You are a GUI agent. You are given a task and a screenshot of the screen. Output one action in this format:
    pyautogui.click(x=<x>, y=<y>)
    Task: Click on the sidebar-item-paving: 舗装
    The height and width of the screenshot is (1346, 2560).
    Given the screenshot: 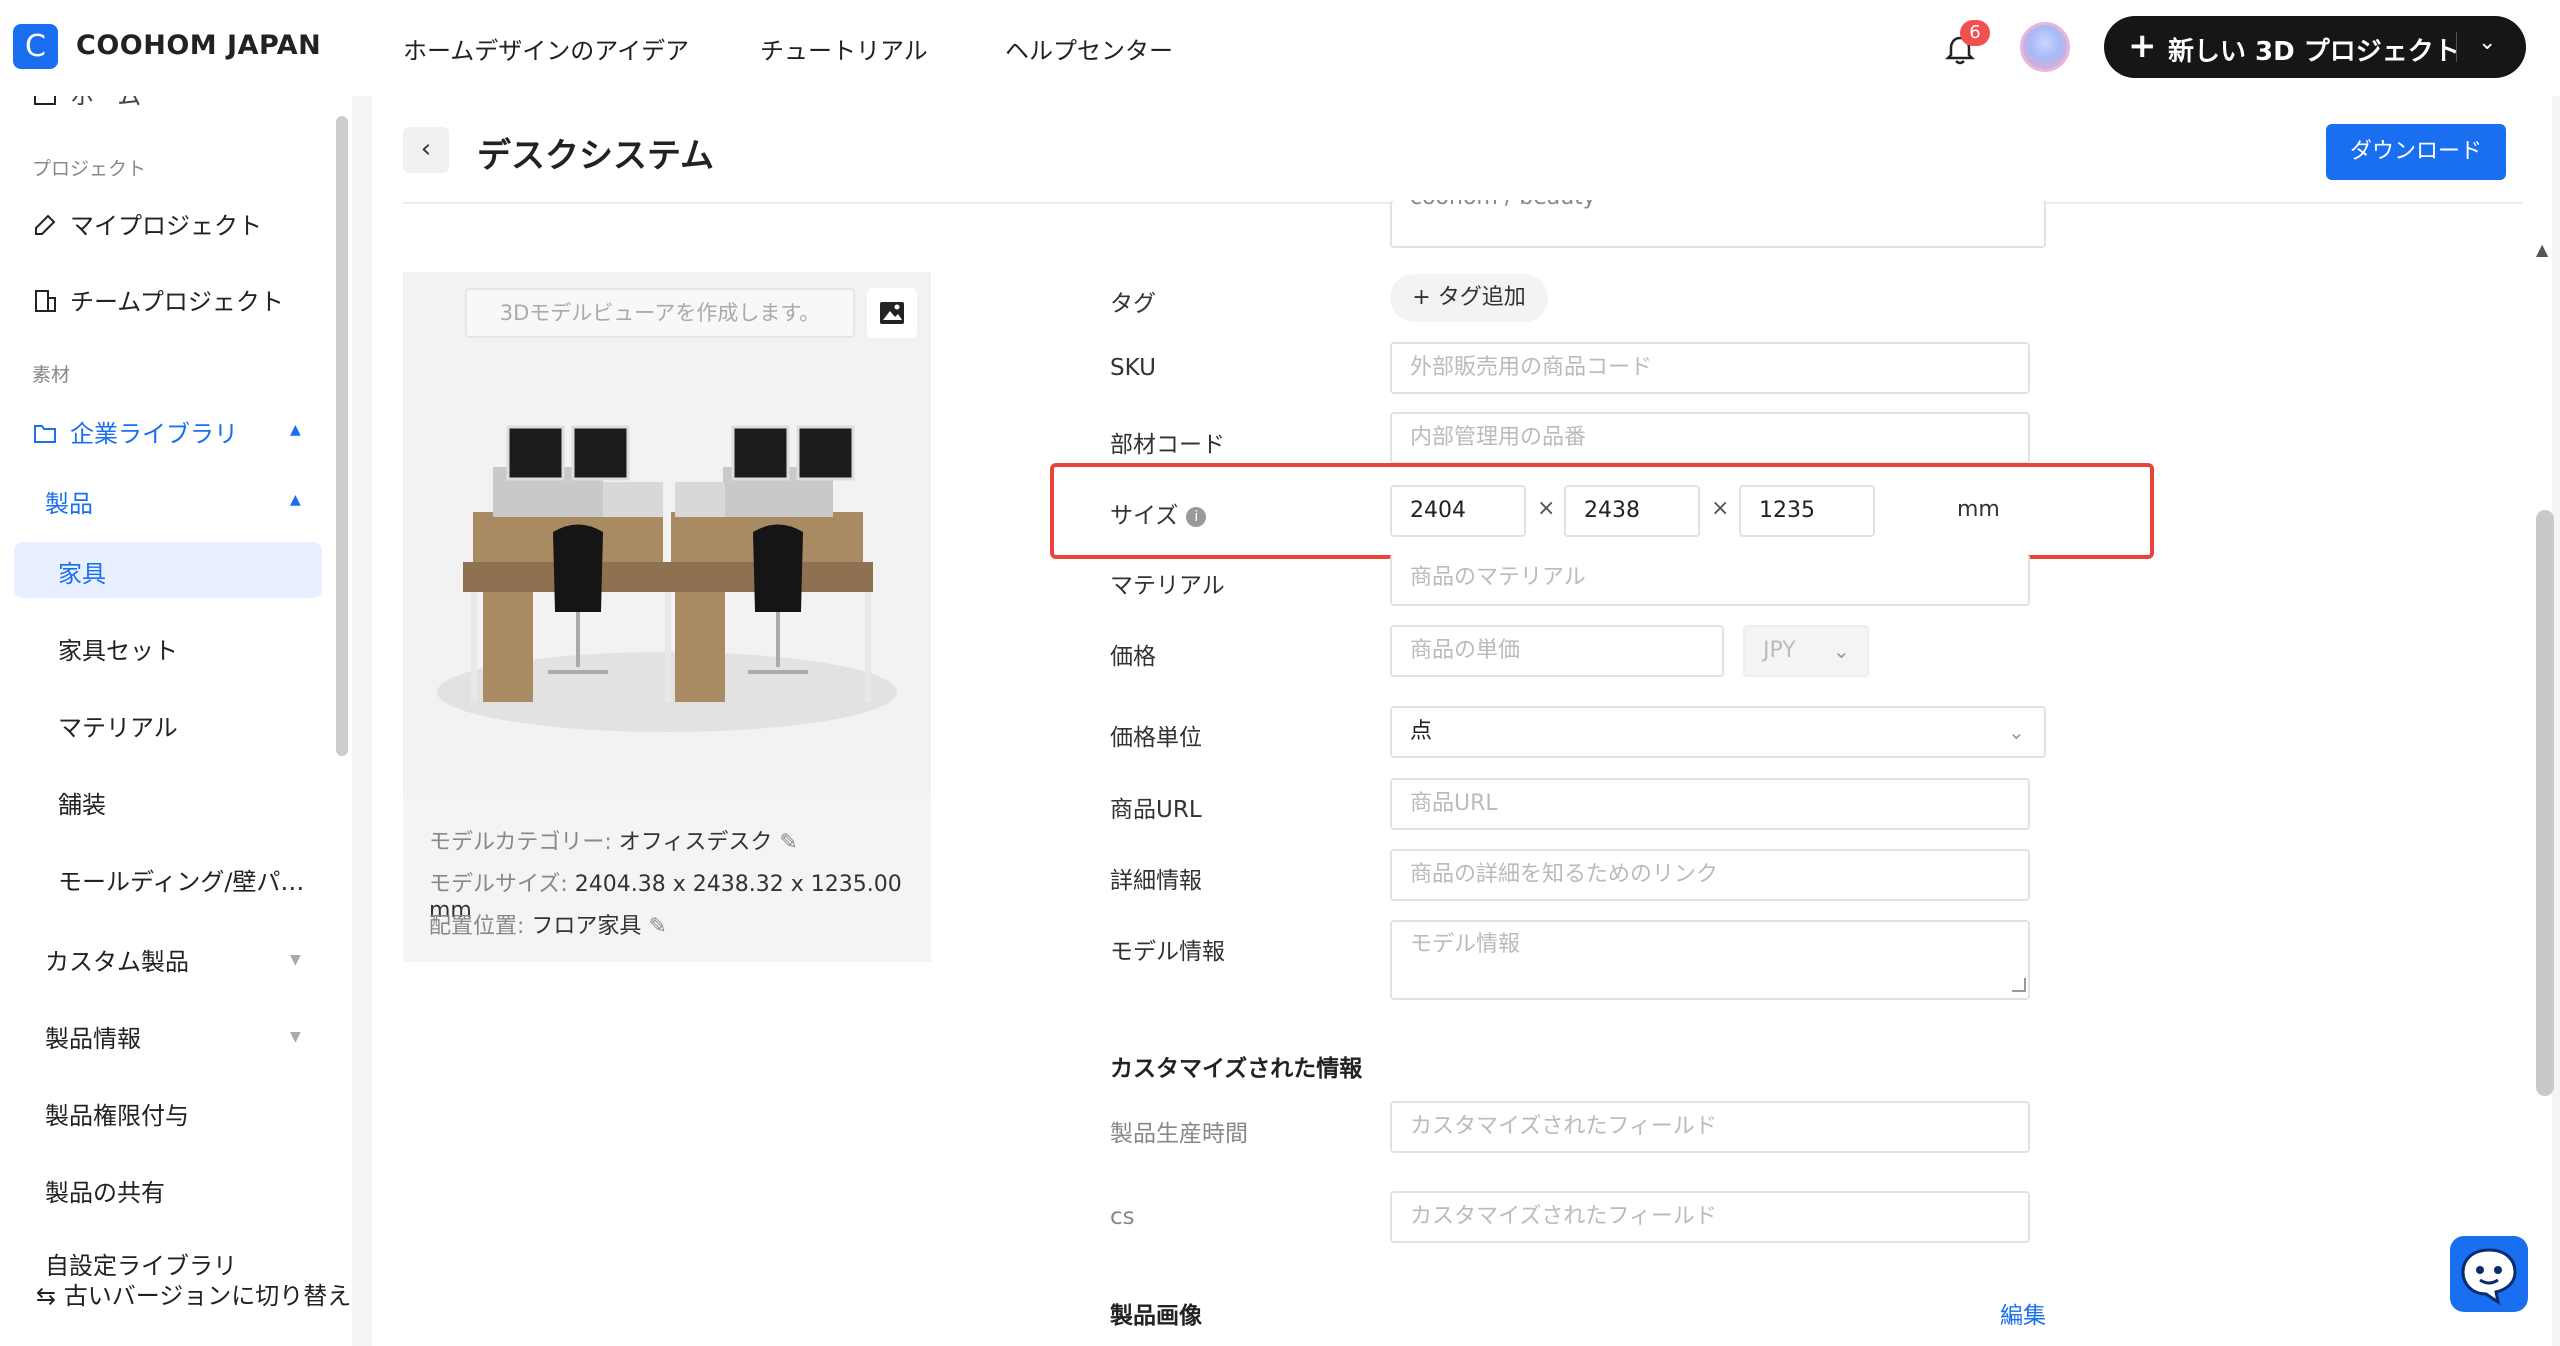 What is the action you would take?
    pyautogui.click(x=82, y=802)
    